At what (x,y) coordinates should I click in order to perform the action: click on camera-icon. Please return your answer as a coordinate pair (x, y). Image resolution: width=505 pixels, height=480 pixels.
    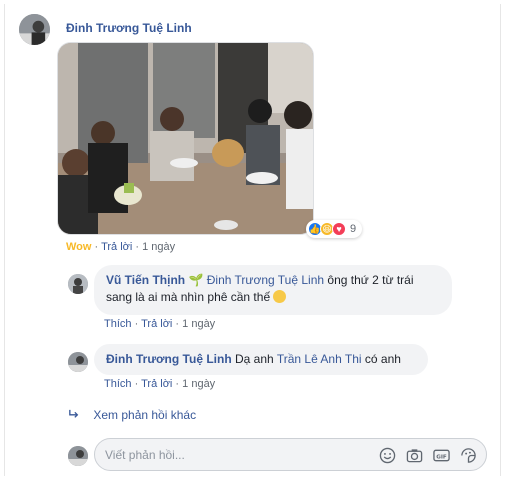
    Looking at the image, I should click on (414, 455).